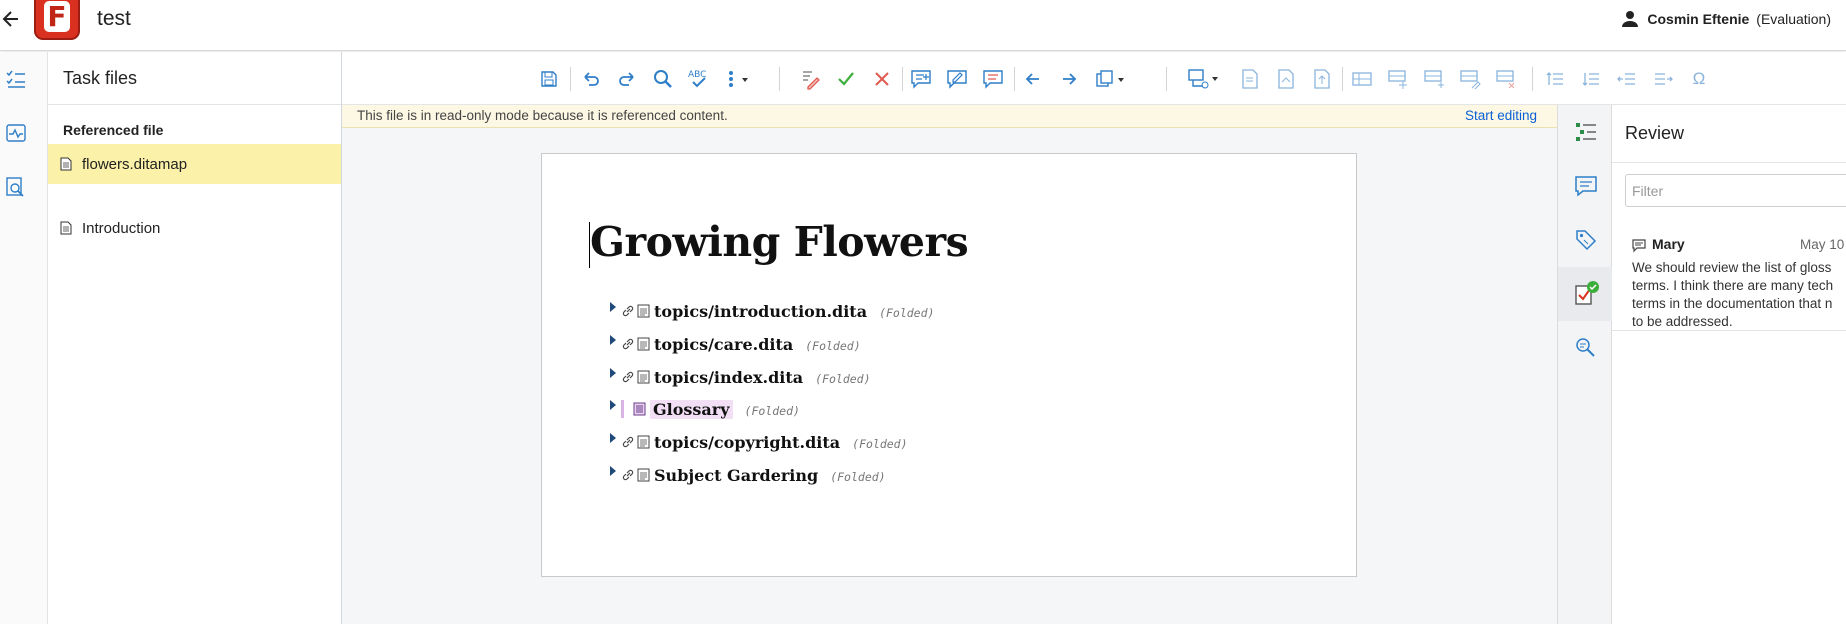  Describe the element at coordinates (591, 79) in the screenshot. I see `undo-icon` at that location.